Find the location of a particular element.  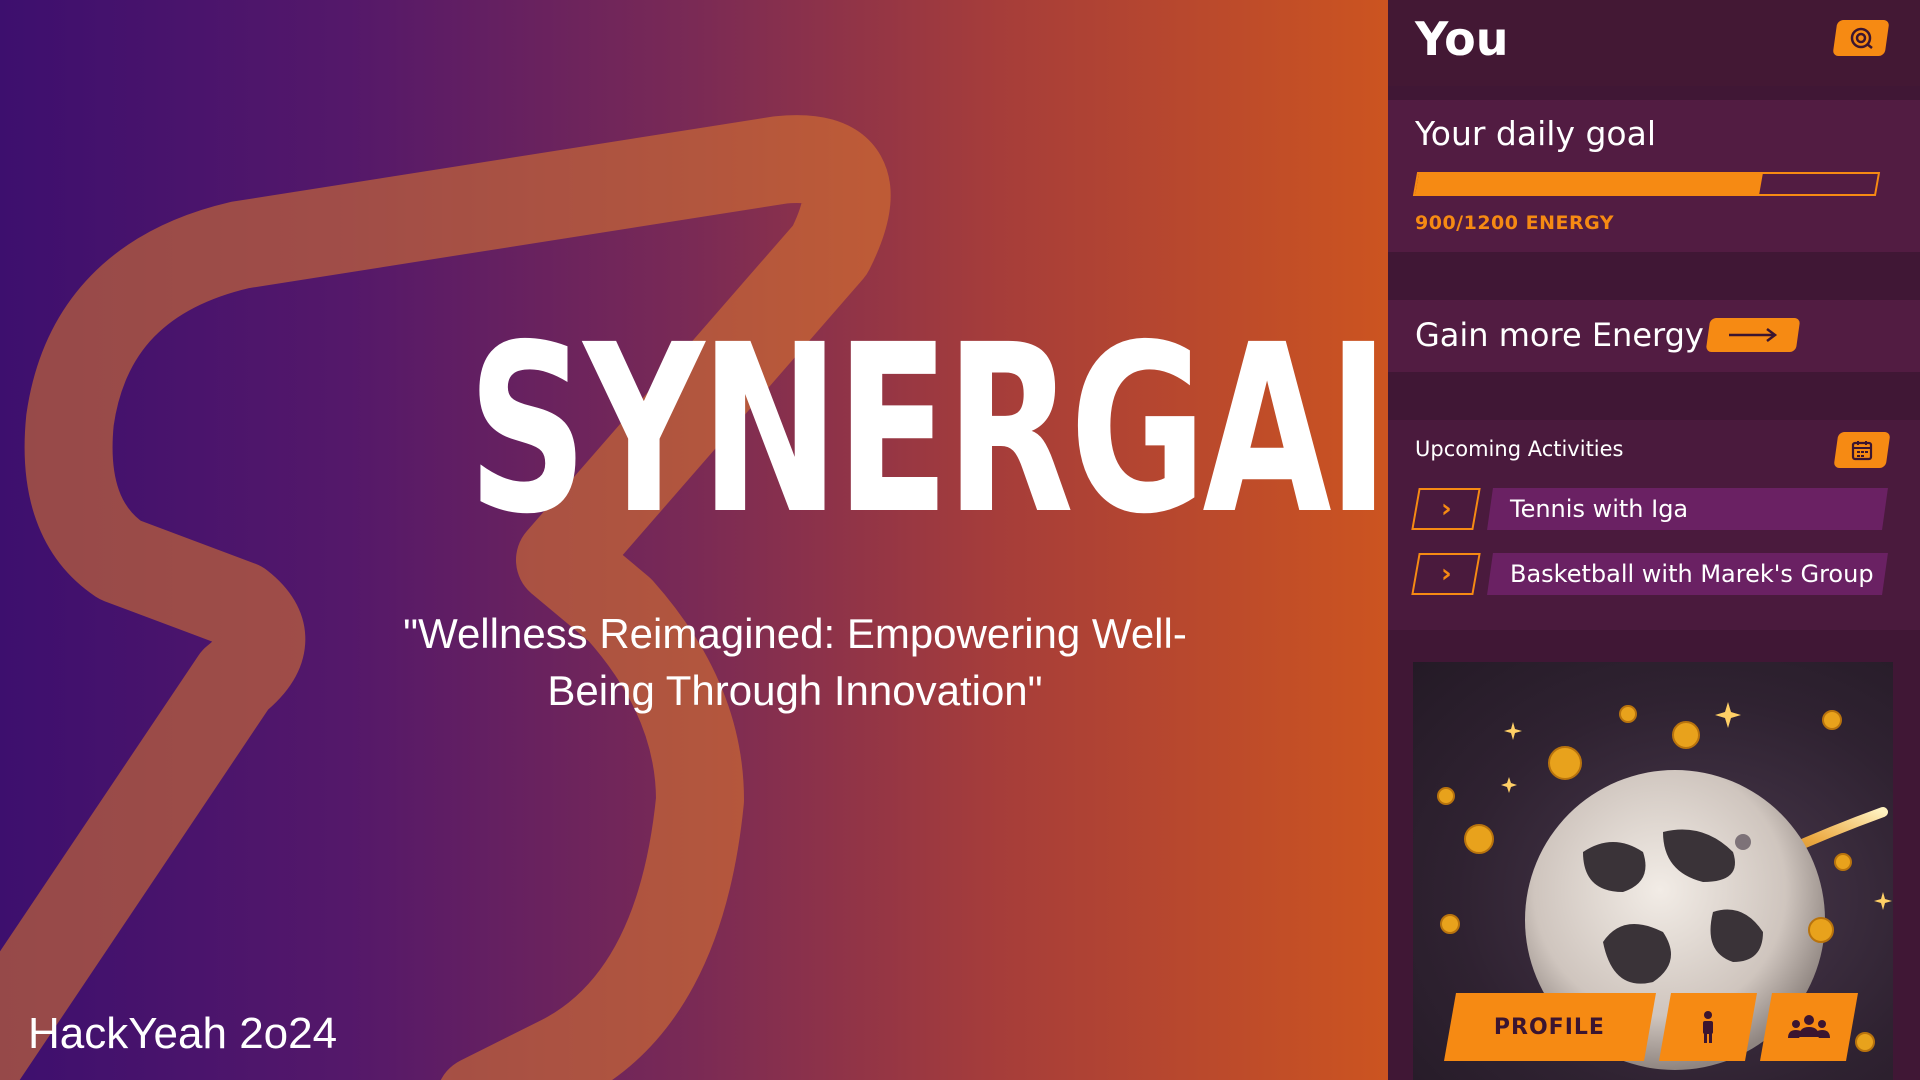

profile-label: PROFILE is located at coordinates (1550, 1027).